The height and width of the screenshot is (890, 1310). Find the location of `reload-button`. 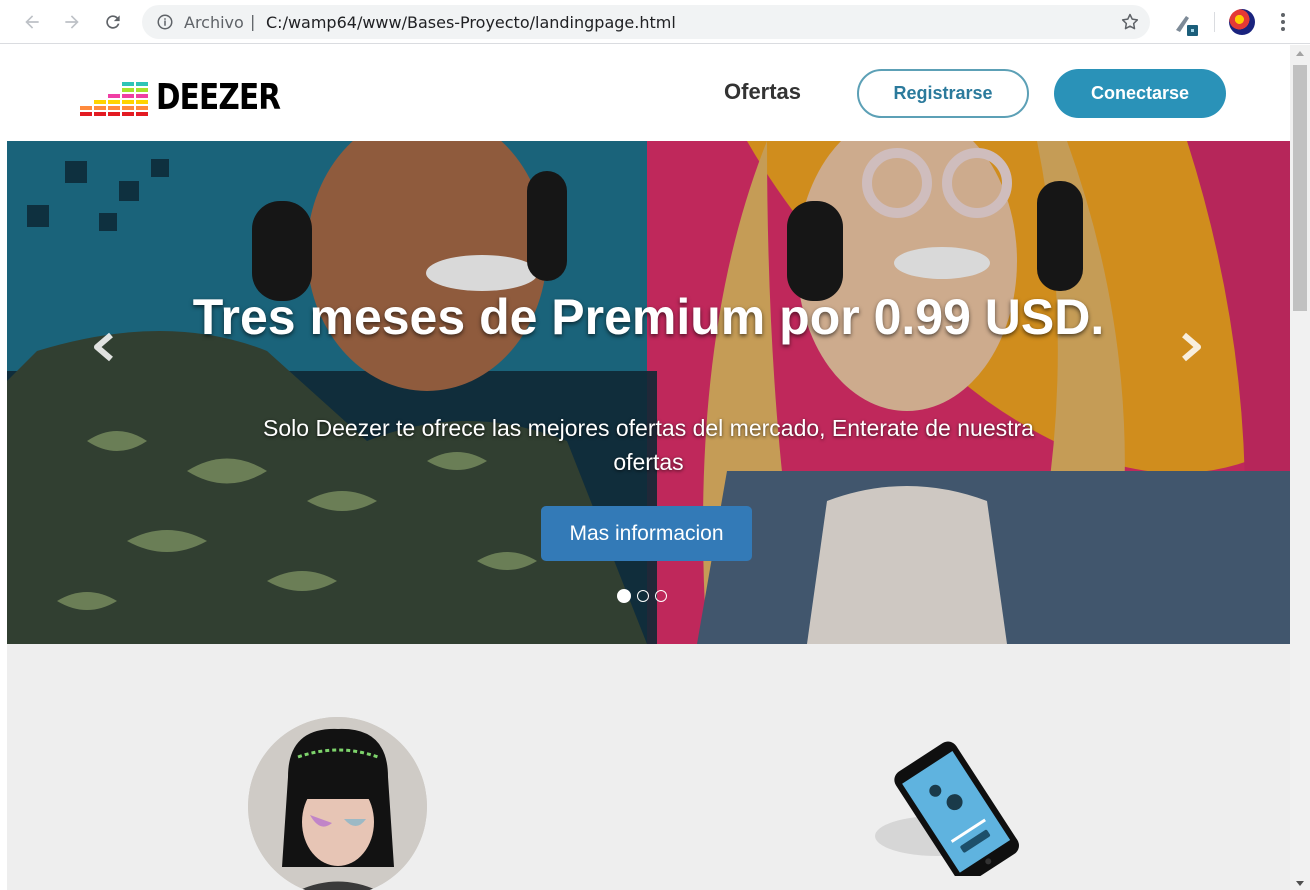

reload-button is located at coordinates (113, 22).